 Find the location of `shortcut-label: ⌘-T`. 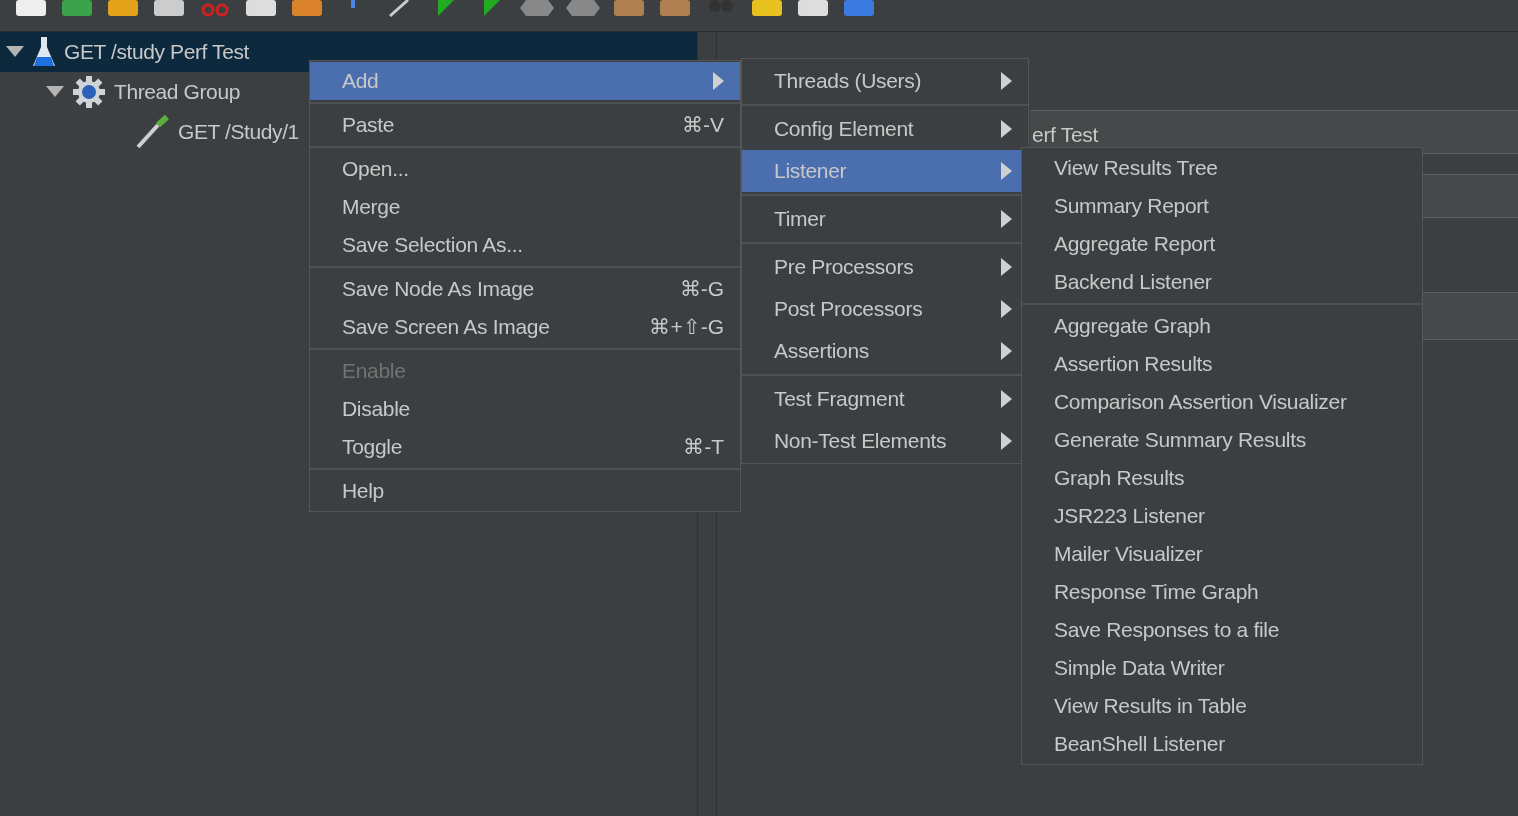

shortcut-label: ⌘-T is located at coordinates (703, 447).